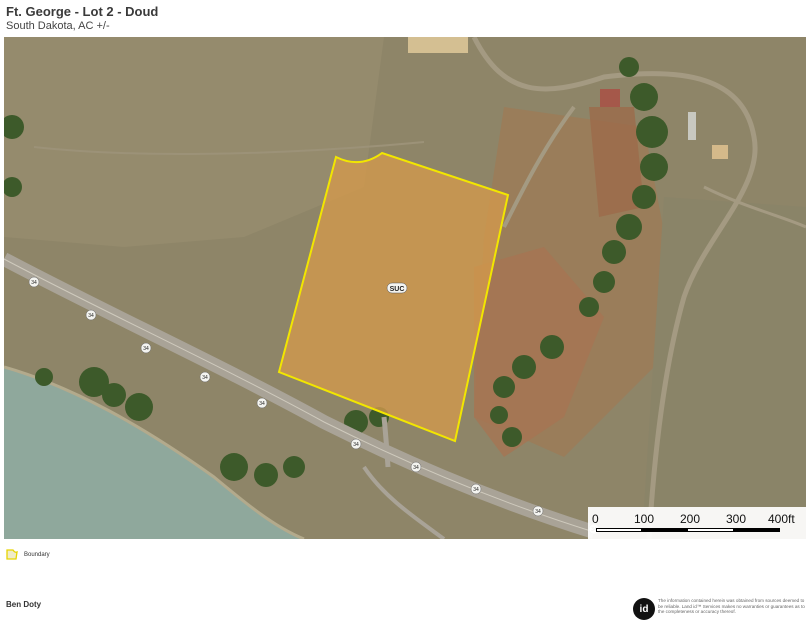 Image resolution: width=808 pixels, height=624 pixels. I want to click on boundary-legend-icon, so click(12, 554).